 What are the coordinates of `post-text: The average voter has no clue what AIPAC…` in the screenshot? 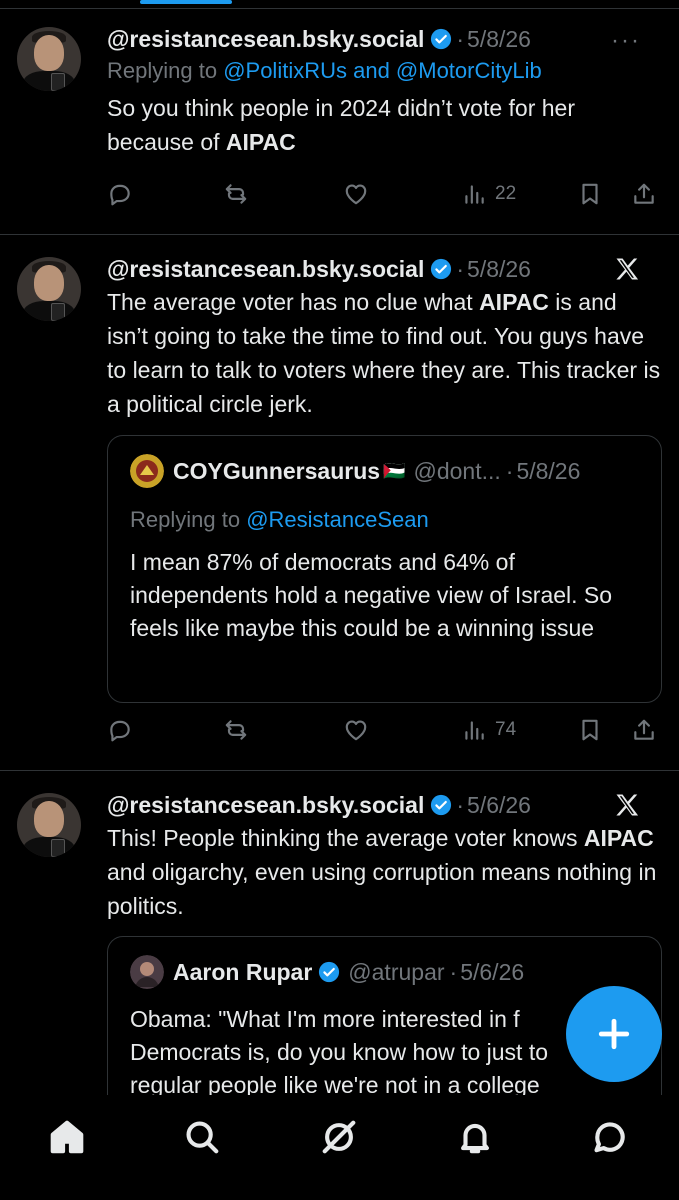 It's located at (384, 353).